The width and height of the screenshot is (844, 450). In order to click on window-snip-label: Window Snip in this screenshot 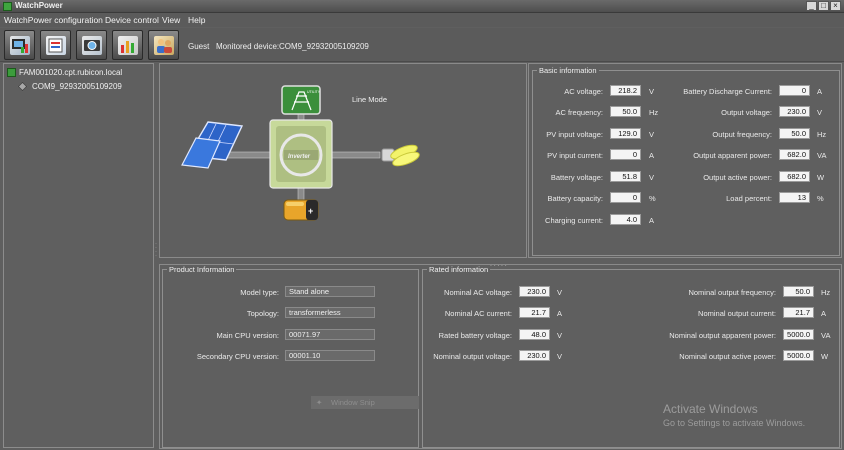, I will do `click(353, 402)`.